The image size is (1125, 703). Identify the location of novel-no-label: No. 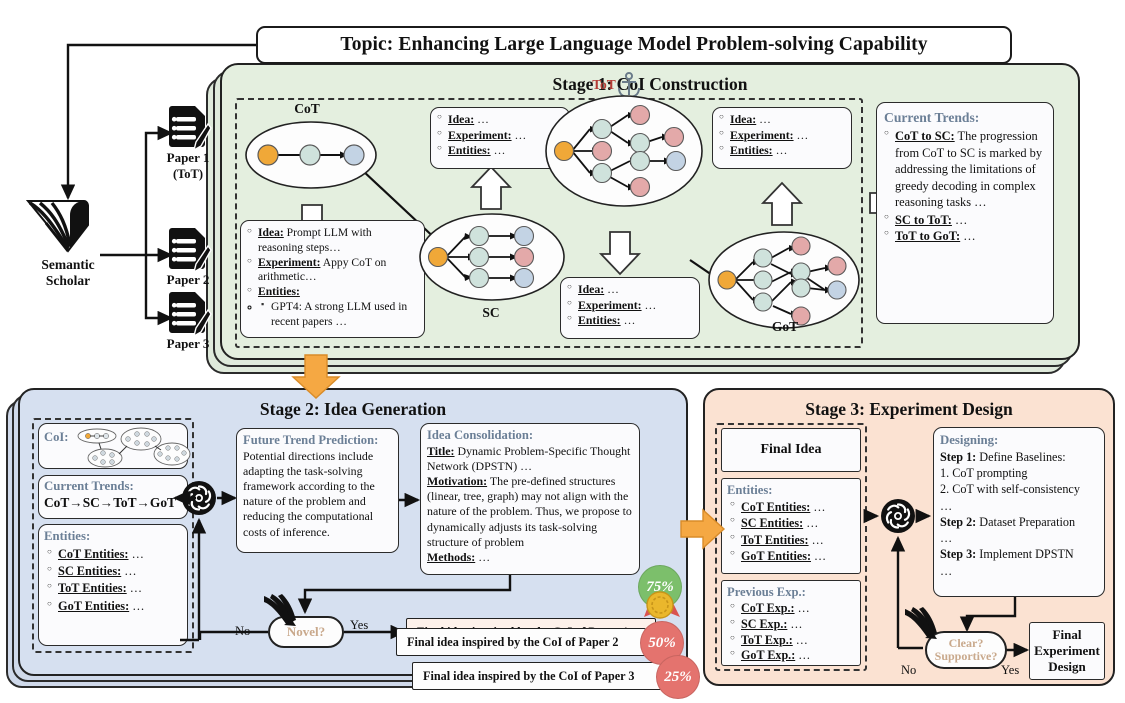
(243, 631).